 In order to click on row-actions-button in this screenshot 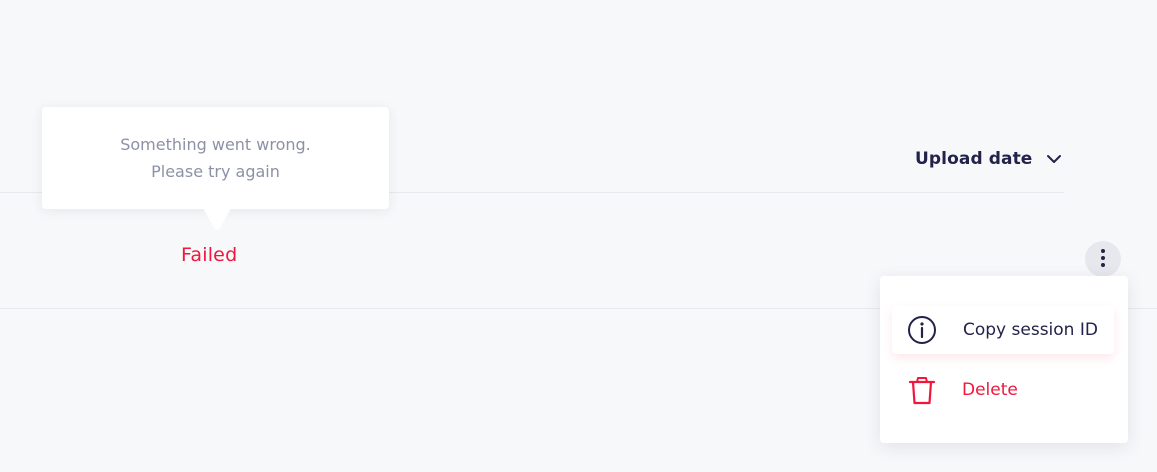, I will do `click(1103, 259)`.